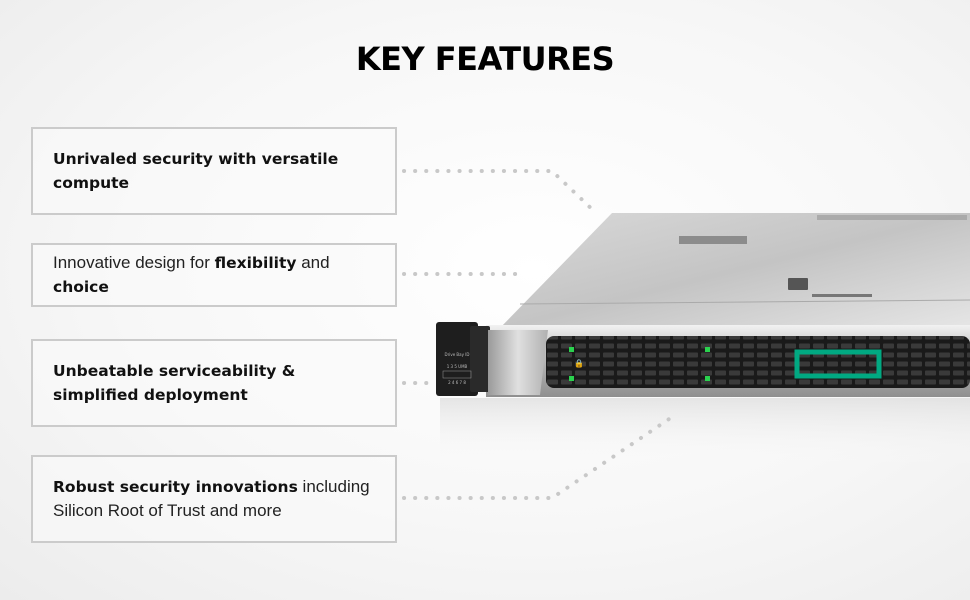  Describe the element at coordinates (713, 240) in the screenshot. I see `top-vent` at that location.